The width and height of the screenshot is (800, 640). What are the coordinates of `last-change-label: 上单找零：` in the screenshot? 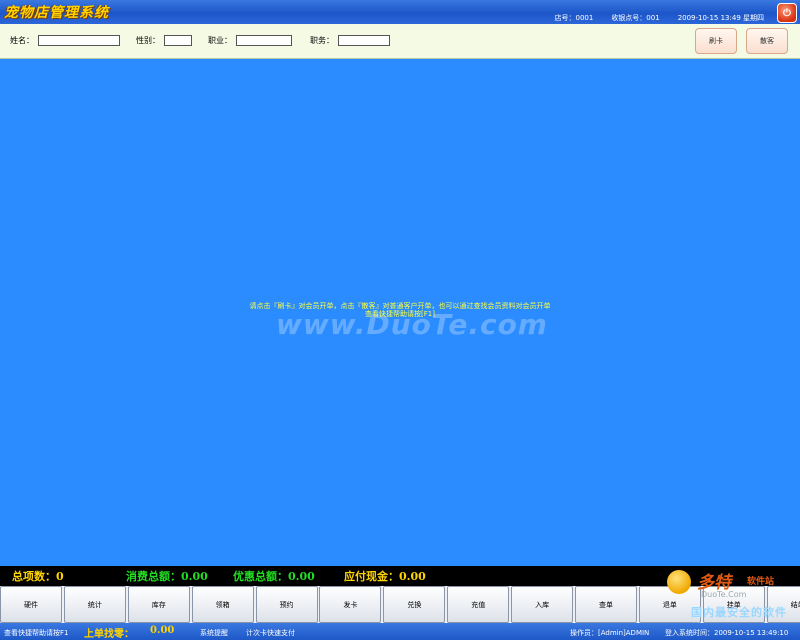 It's located at (109, 634).